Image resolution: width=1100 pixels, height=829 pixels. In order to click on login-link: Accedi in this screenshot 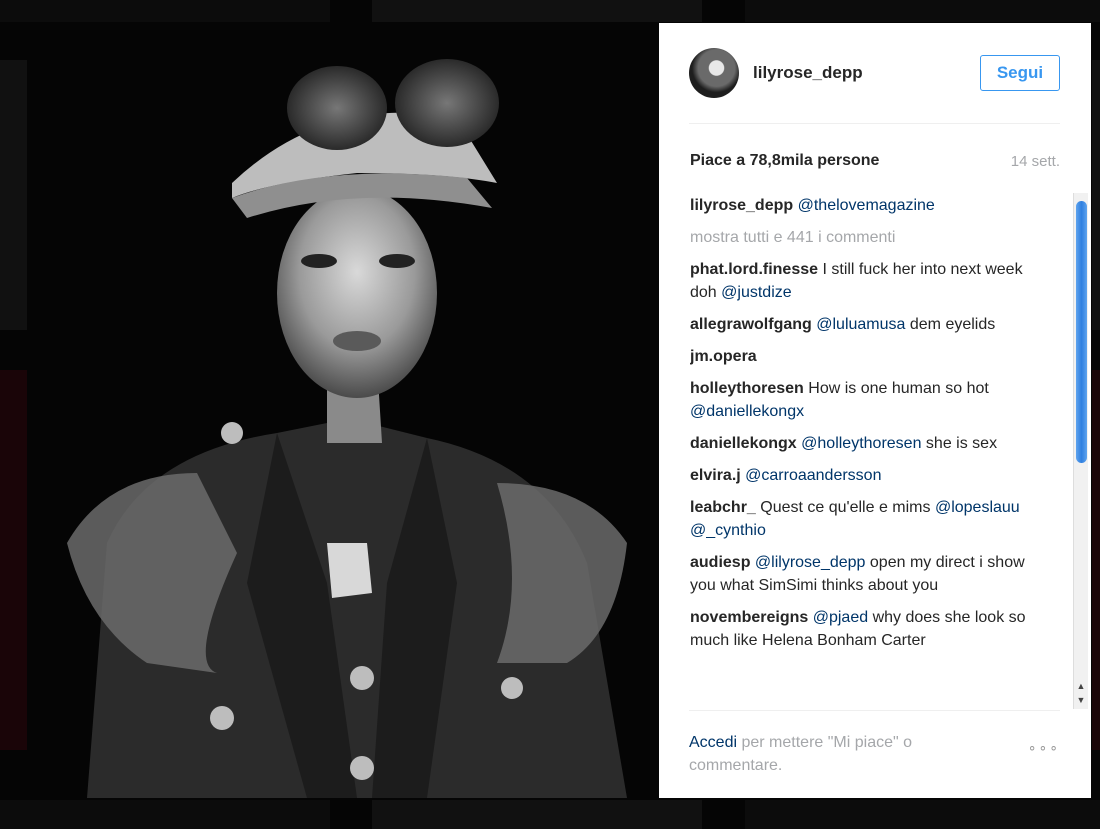, I will do `click(713, 742)`.